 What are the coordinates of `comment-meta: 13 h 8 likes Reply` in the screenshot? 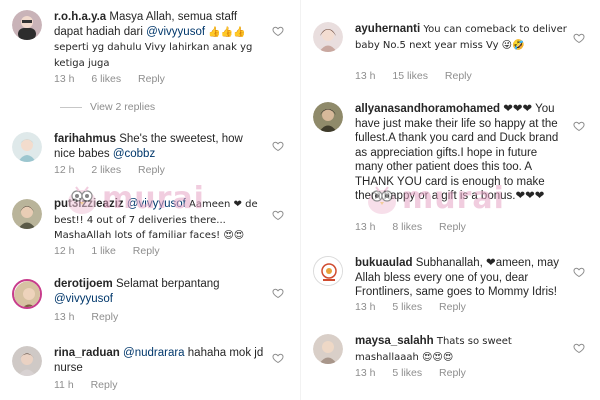 It's located at (417, 227).